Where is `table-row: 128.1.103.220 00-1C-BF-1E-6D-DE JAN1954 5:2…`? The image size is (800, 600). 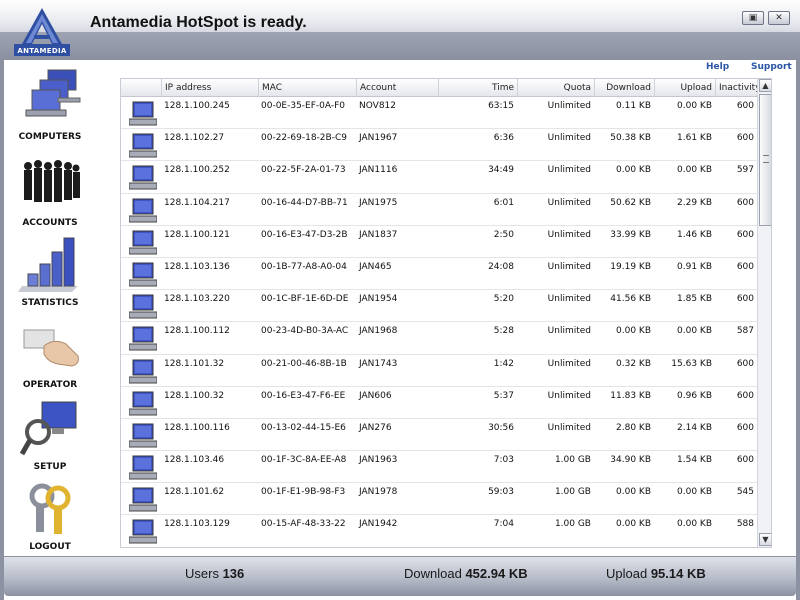 table-row: 128.1.103.220 00-1C-BF-1E-6D-DE JAN1954 5:2… is located at coordinates (439, 306).